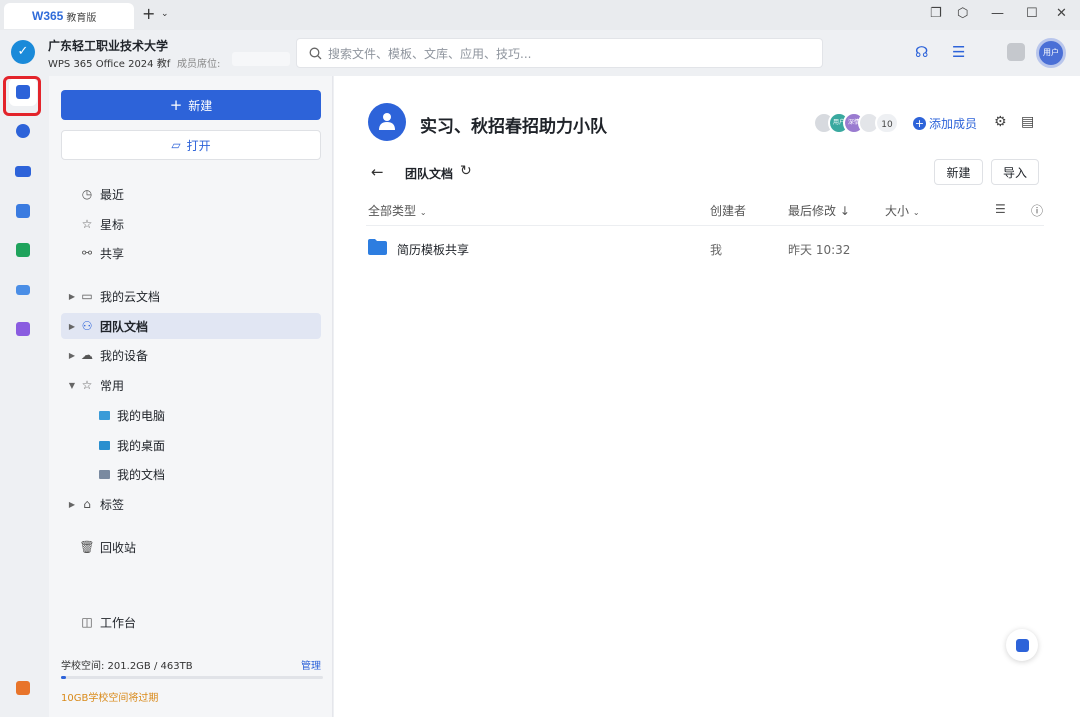 The width and height of the screenshot is (1080, 717). Describe the element at coordinates (819, 250) in the screenshot. I see `file-modified: 昨天 10:32` at that location.